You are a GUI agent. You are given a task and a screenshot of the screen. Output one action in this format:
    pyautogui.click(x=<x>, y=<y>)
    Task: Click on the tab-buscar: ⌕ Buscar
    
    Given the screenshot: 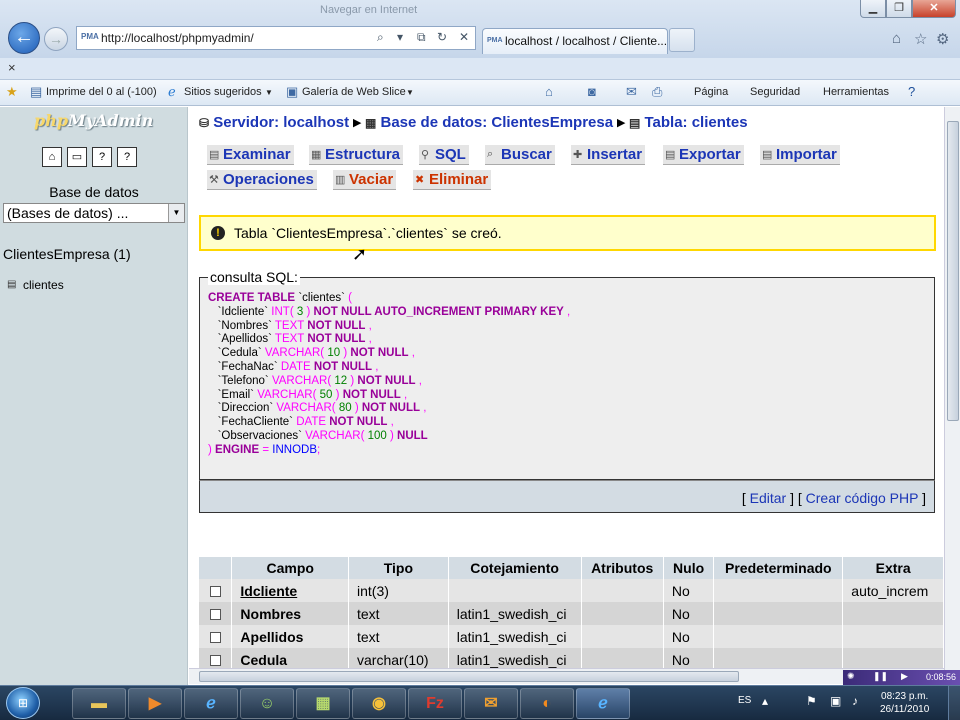 What is the action you would take?
    pyautogui.click(x=520, y=155)
    